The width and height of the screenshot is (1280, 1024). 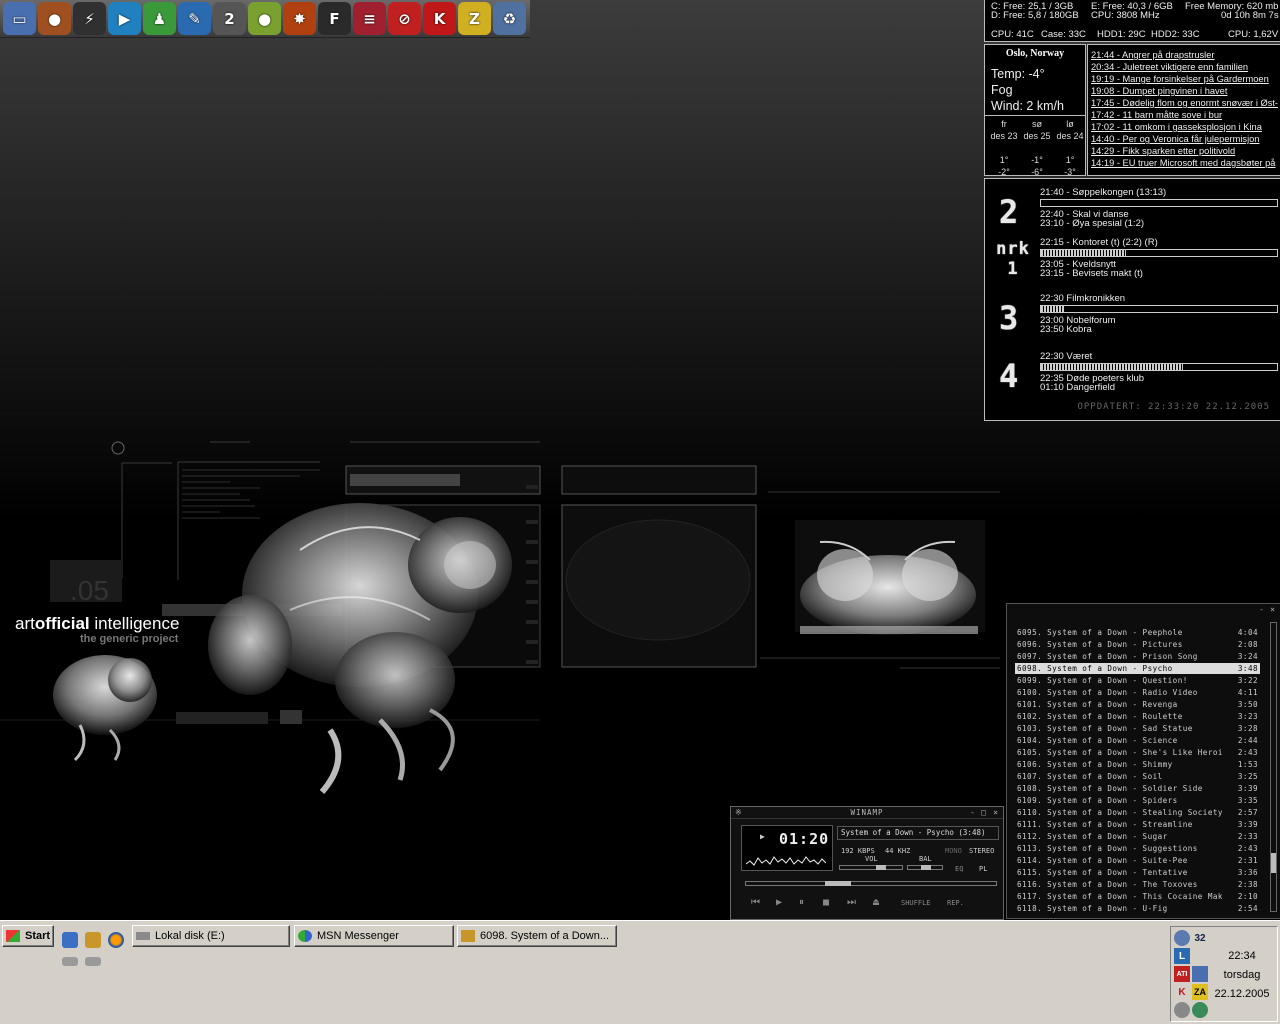 I want to click on news-item: 19:19 - Mange forsinkelser på Gardermoen, so click(x=1180, y=79).